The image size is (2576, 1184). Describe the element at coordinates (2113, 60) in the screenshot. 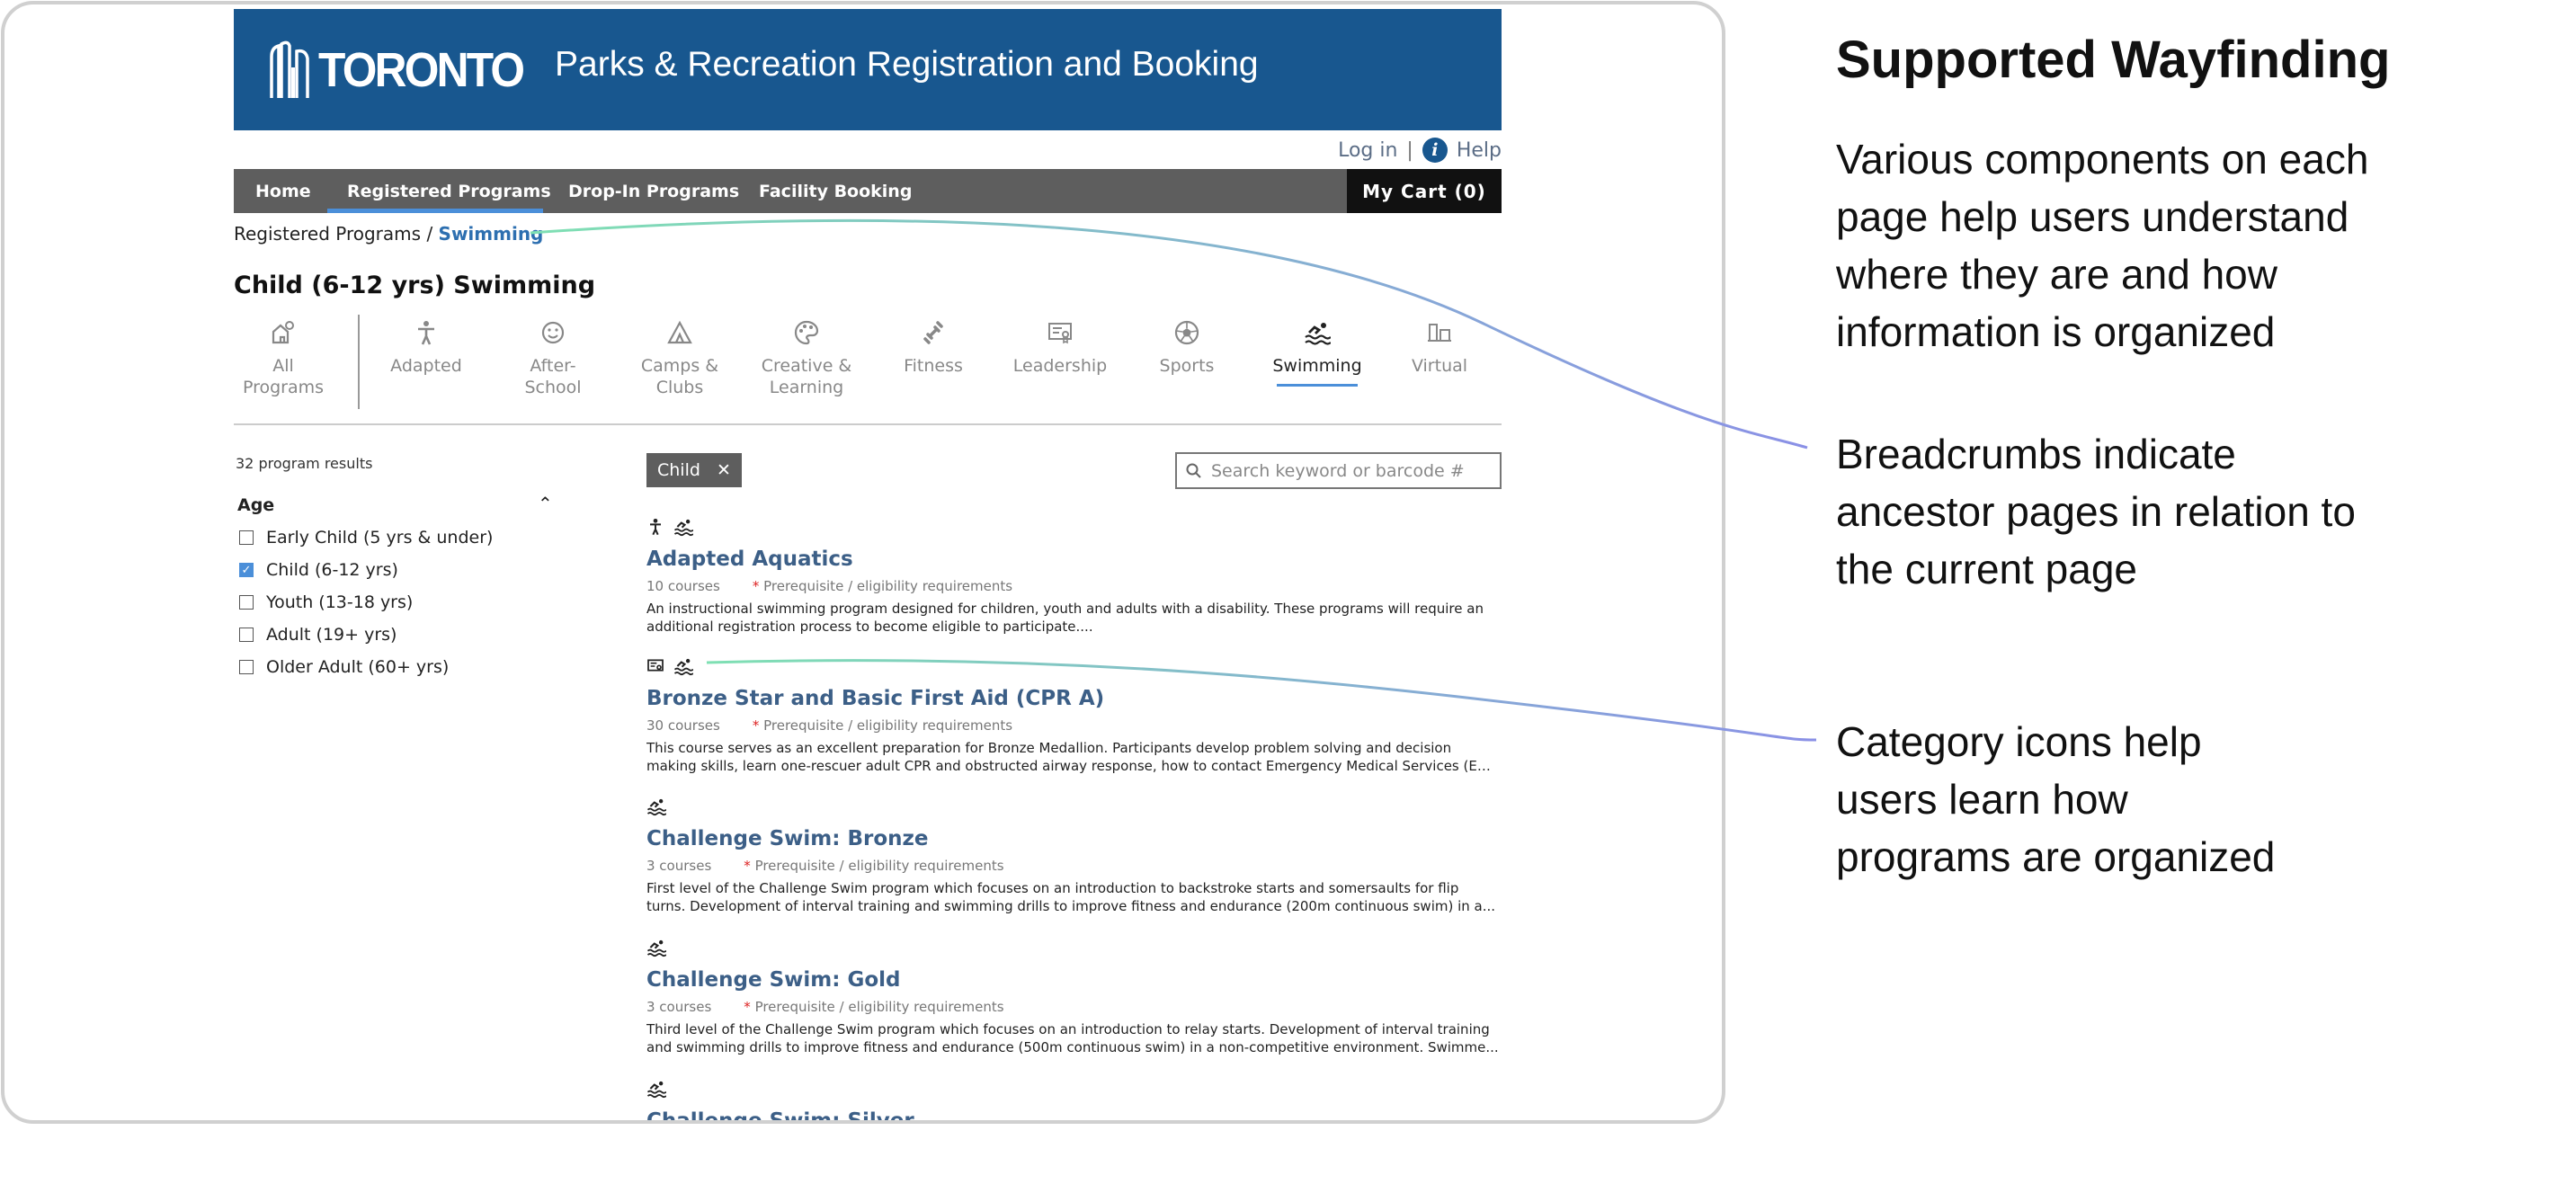

I see `annotation-title: Supported Wayfinding` at that location.